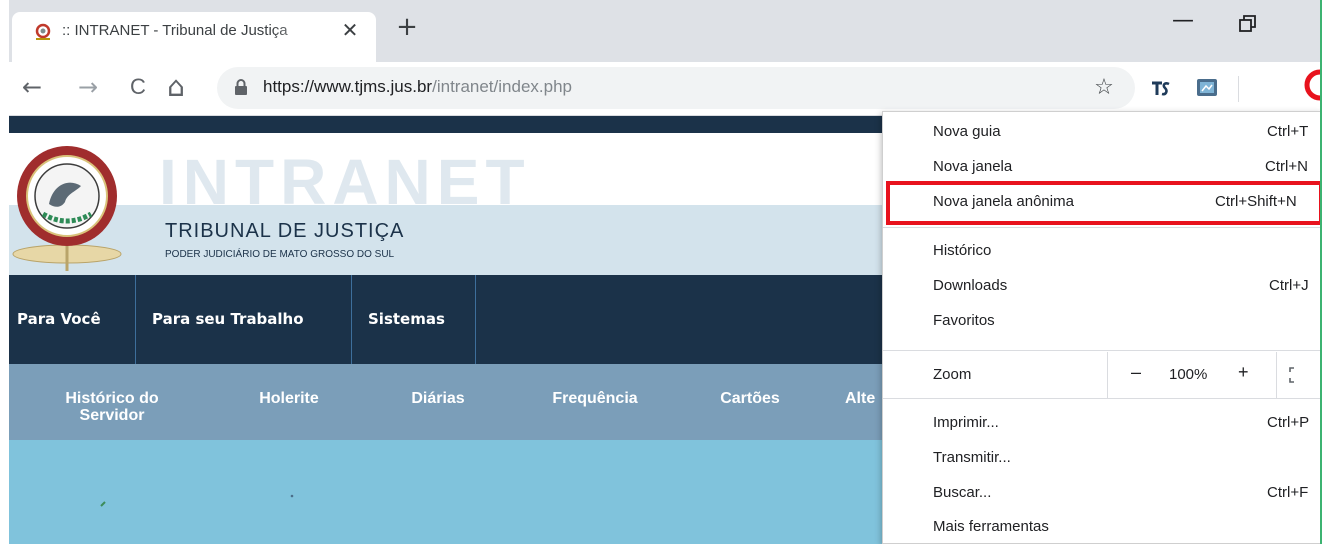  I want to click on menu-item-historico: Histórico, so click(1102, 253).